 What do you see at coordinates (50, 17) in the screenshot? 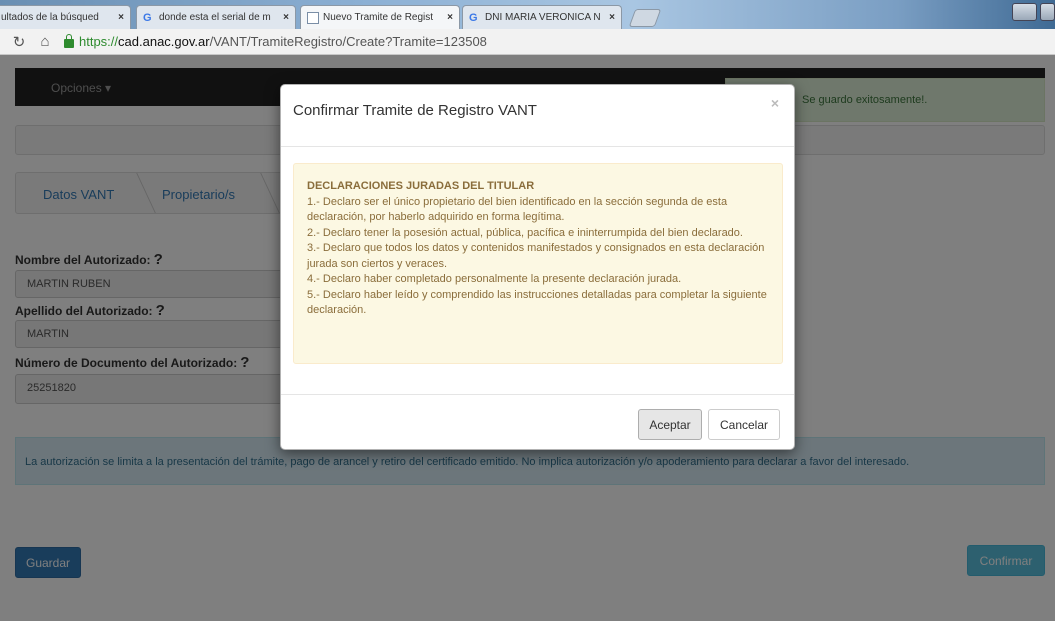
I see `tab-label: ultados de la búsqued` at bounding box center [50, 17].